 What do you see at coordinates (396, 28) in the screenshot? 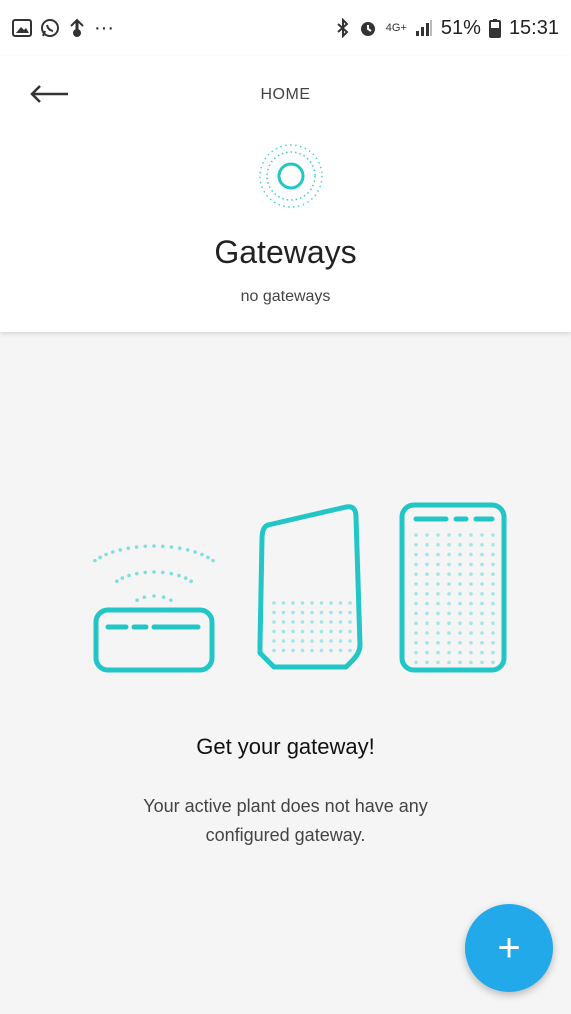
I see `network-4g-icon: 4G+` at bounding box center [396, 28].